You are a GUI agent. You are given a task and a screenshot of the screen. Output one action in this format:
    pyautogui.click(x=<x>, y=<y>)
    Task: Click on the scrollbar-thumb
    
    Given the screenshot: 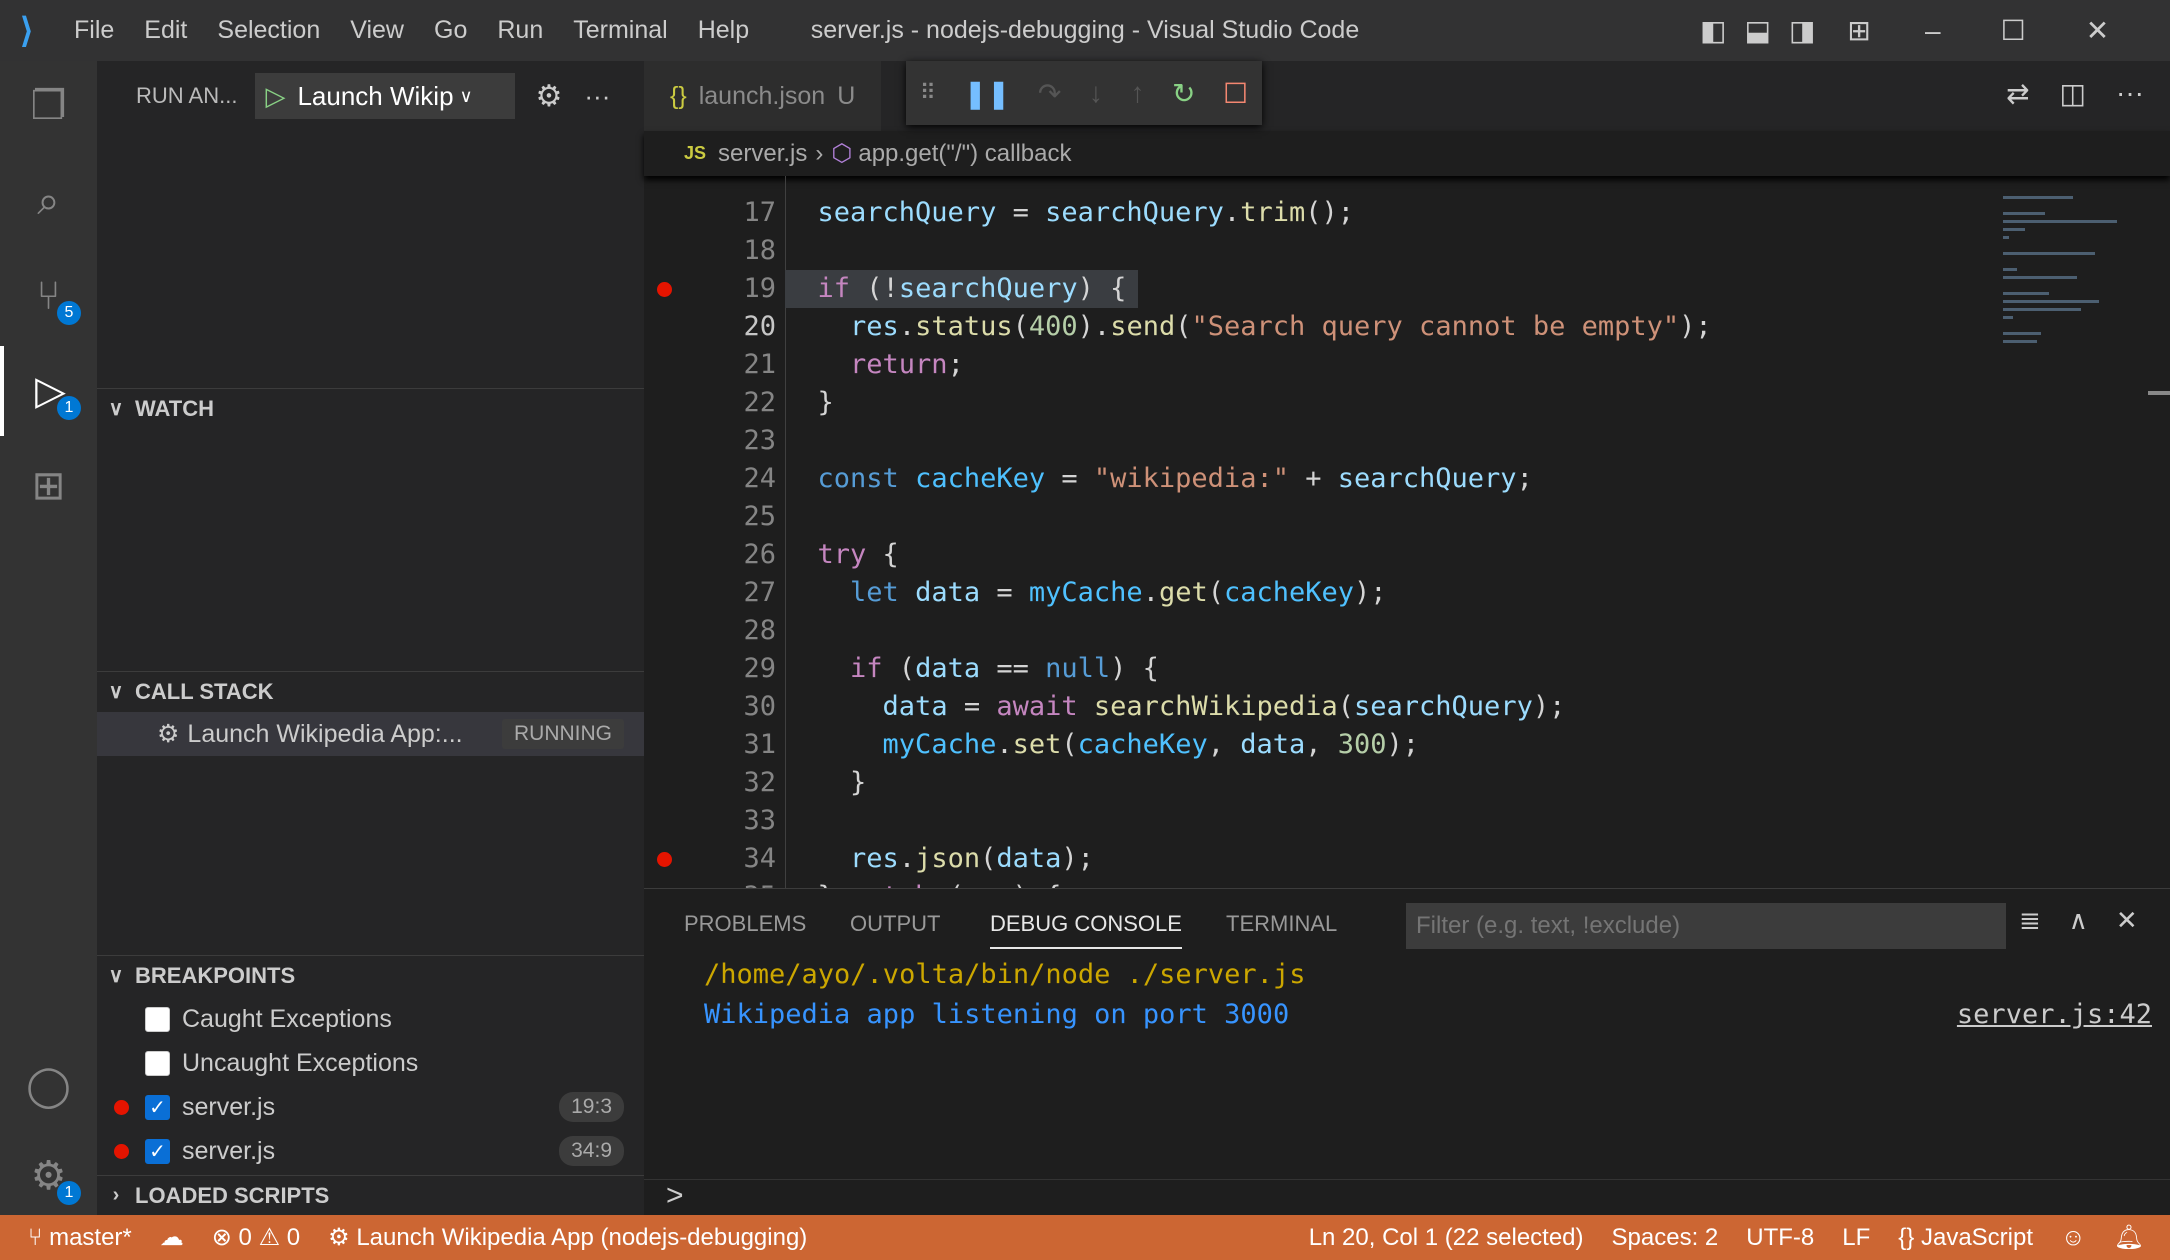 What is the action you would take?
    pyautogui.click(x=2159, y=393)
    